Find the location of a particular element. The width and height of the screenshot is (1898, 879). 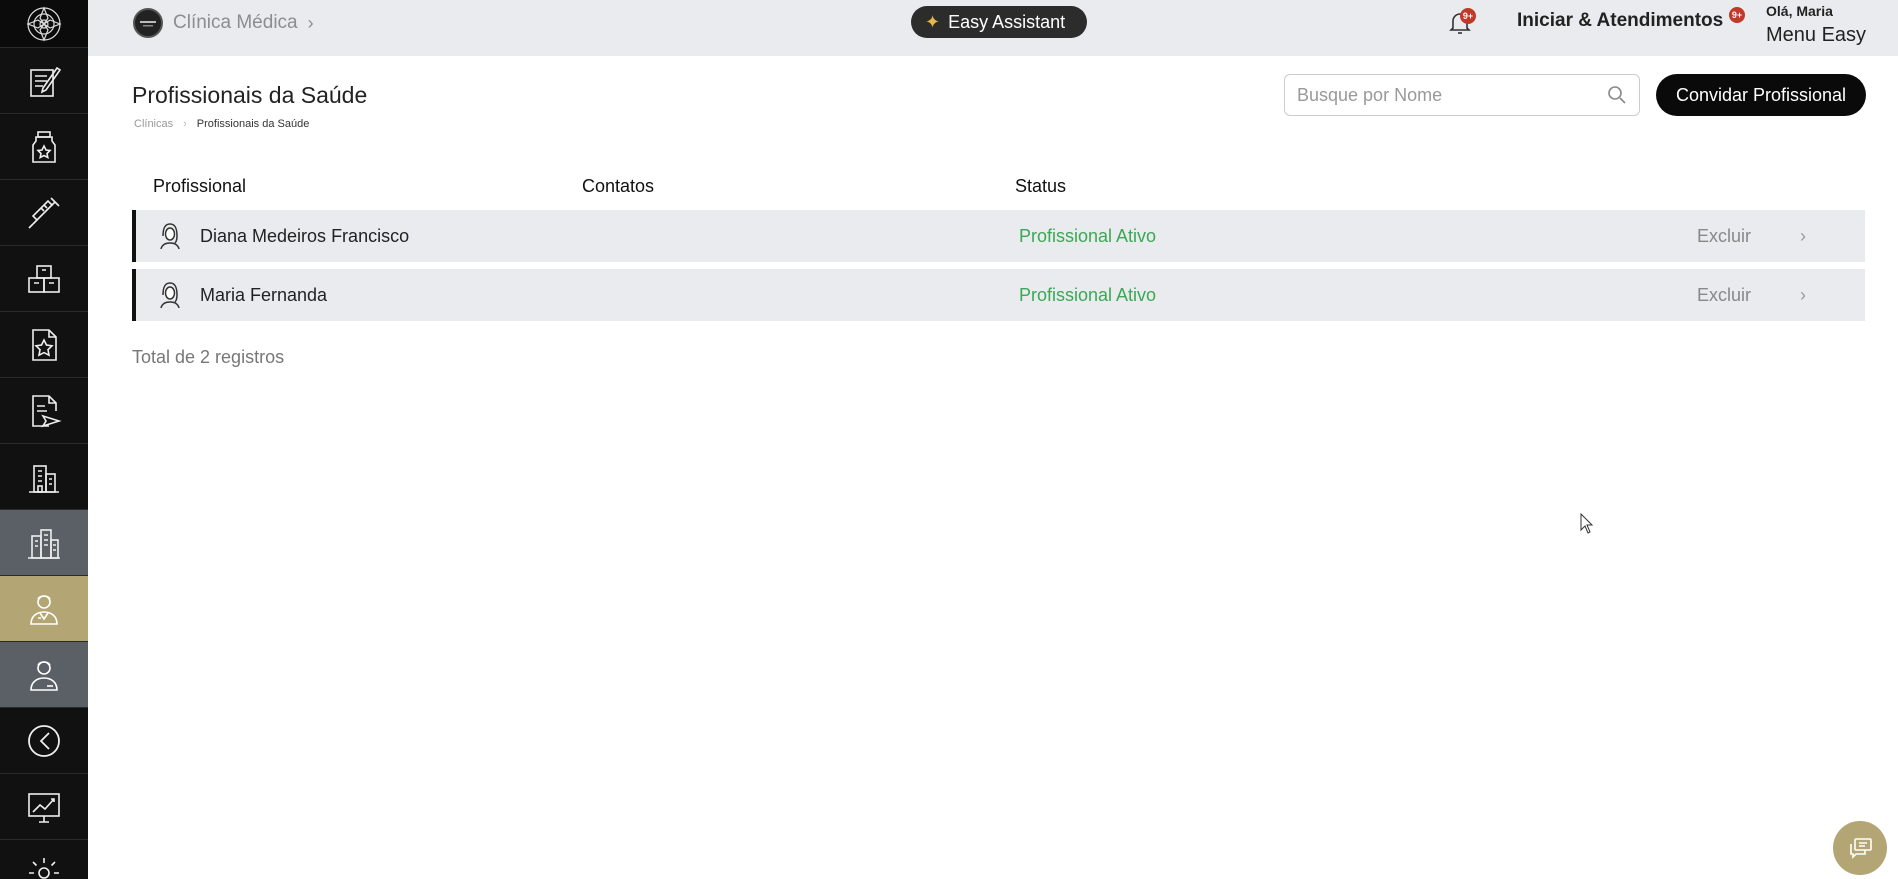

notifications-button: 9+ is located at coordinates (1462, 24).